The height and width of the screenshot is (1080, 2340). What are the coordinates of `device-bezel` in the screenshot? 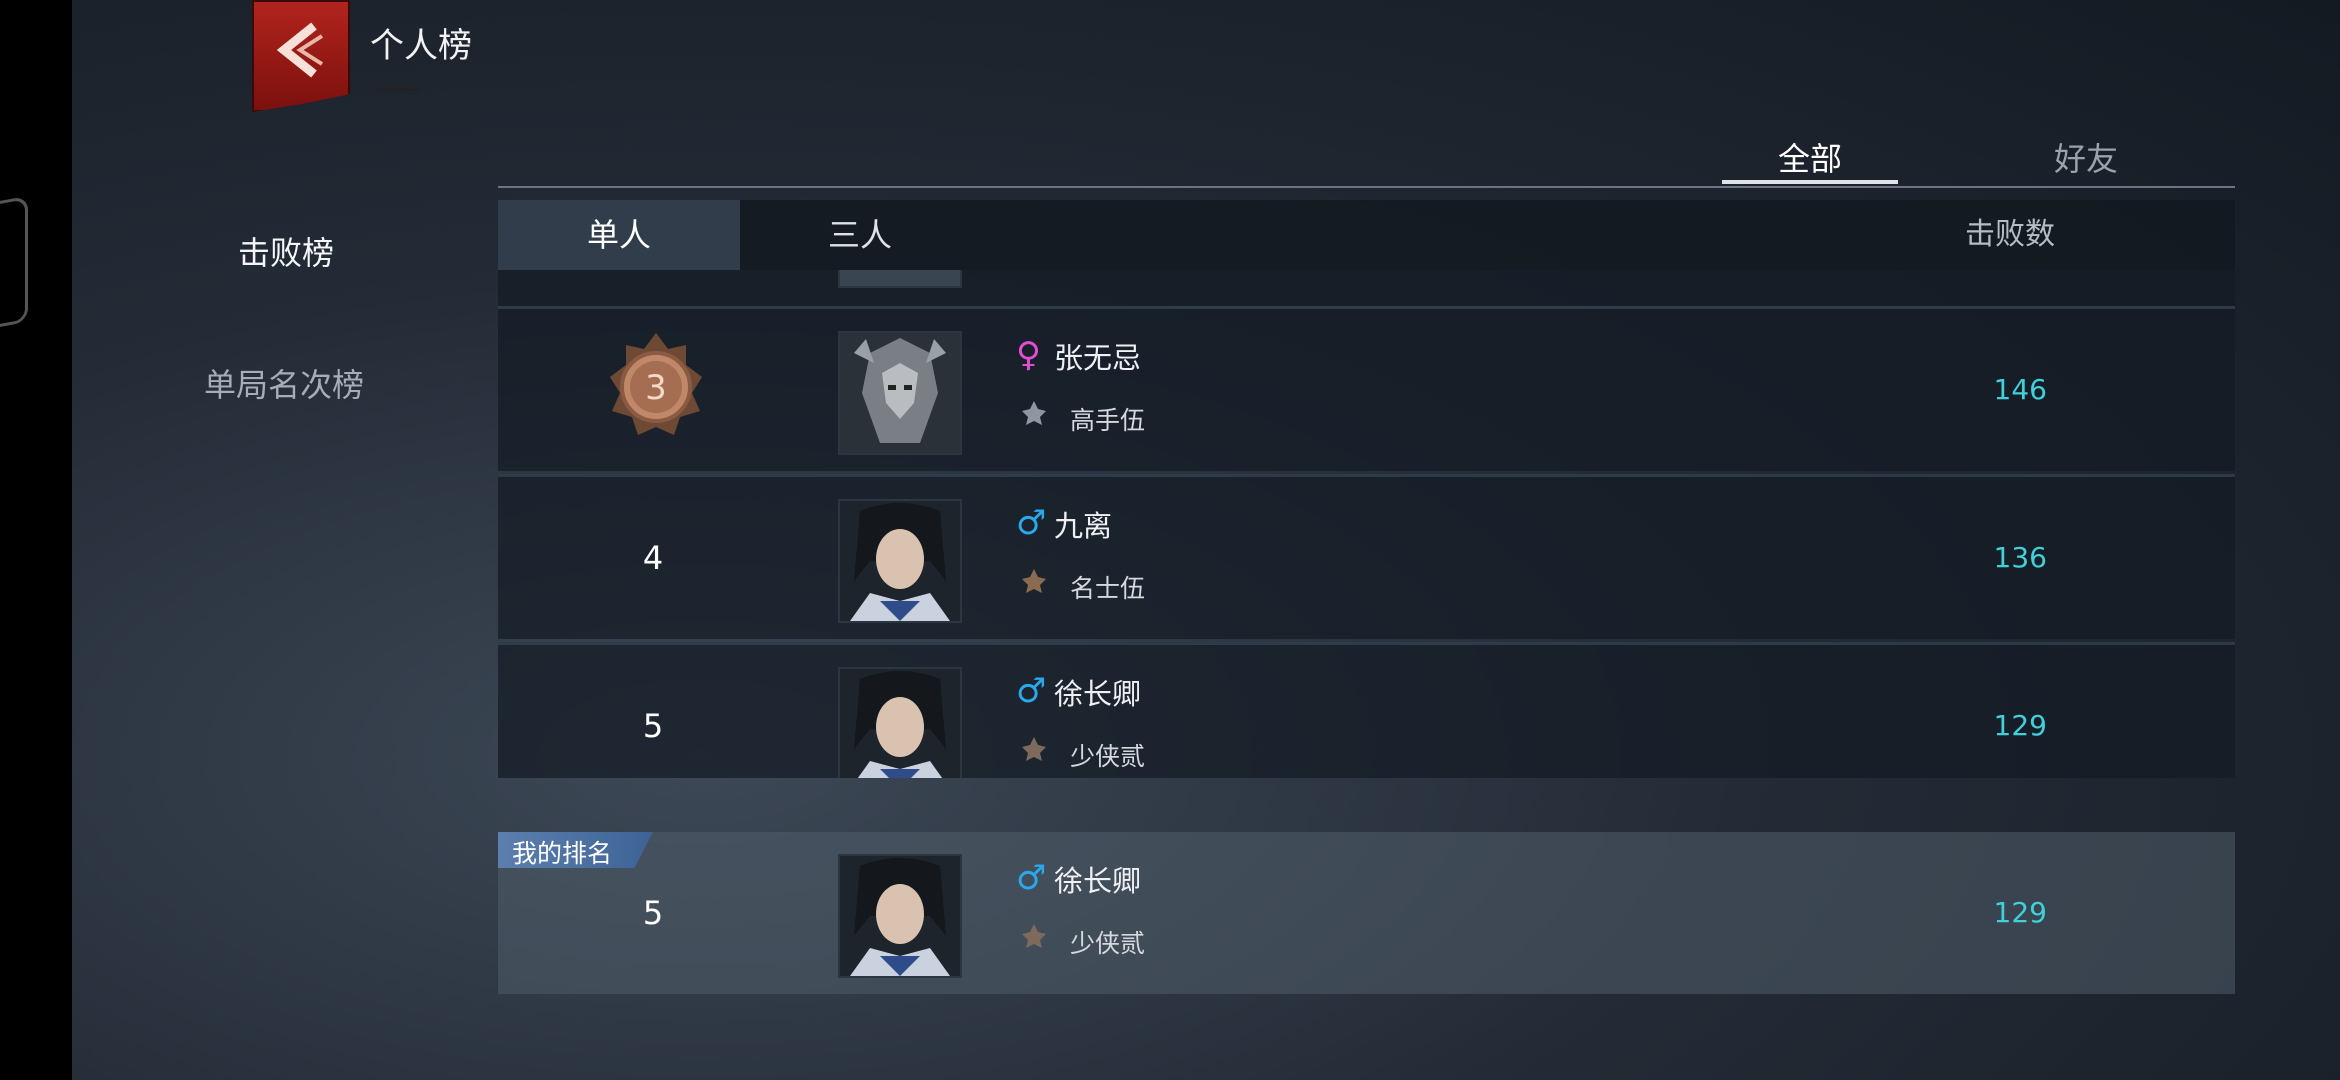 It's located at (36, 540).